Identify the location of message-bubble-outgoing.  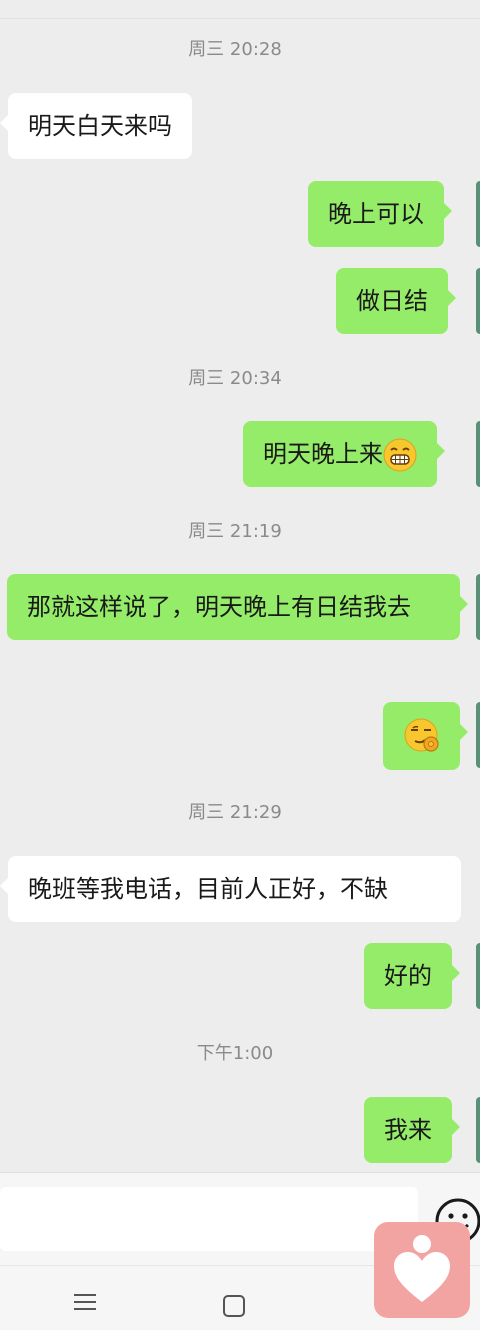
(425, 736).